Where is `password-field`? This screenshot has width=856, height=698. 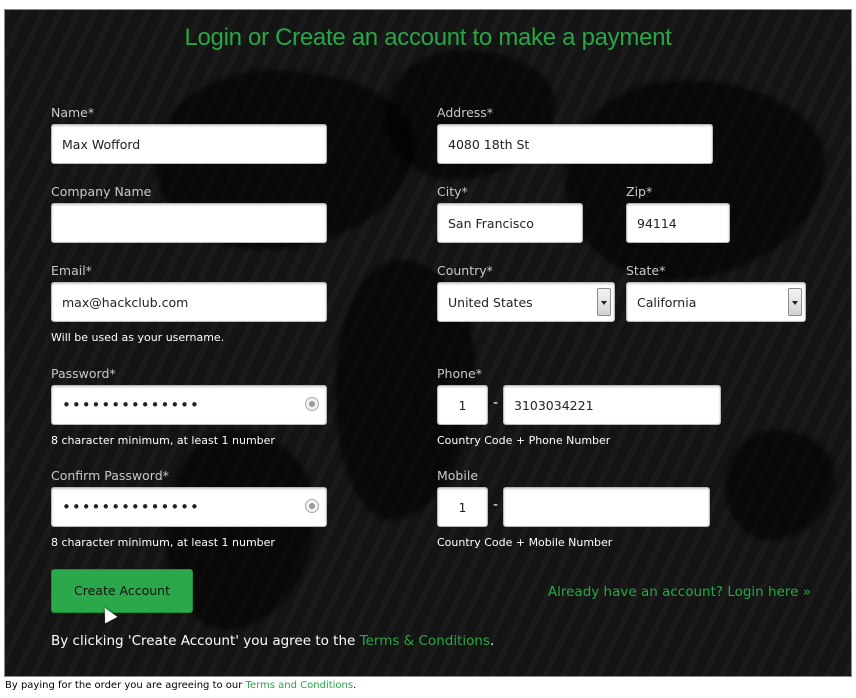 password-field is located at coordinates (189, 405).